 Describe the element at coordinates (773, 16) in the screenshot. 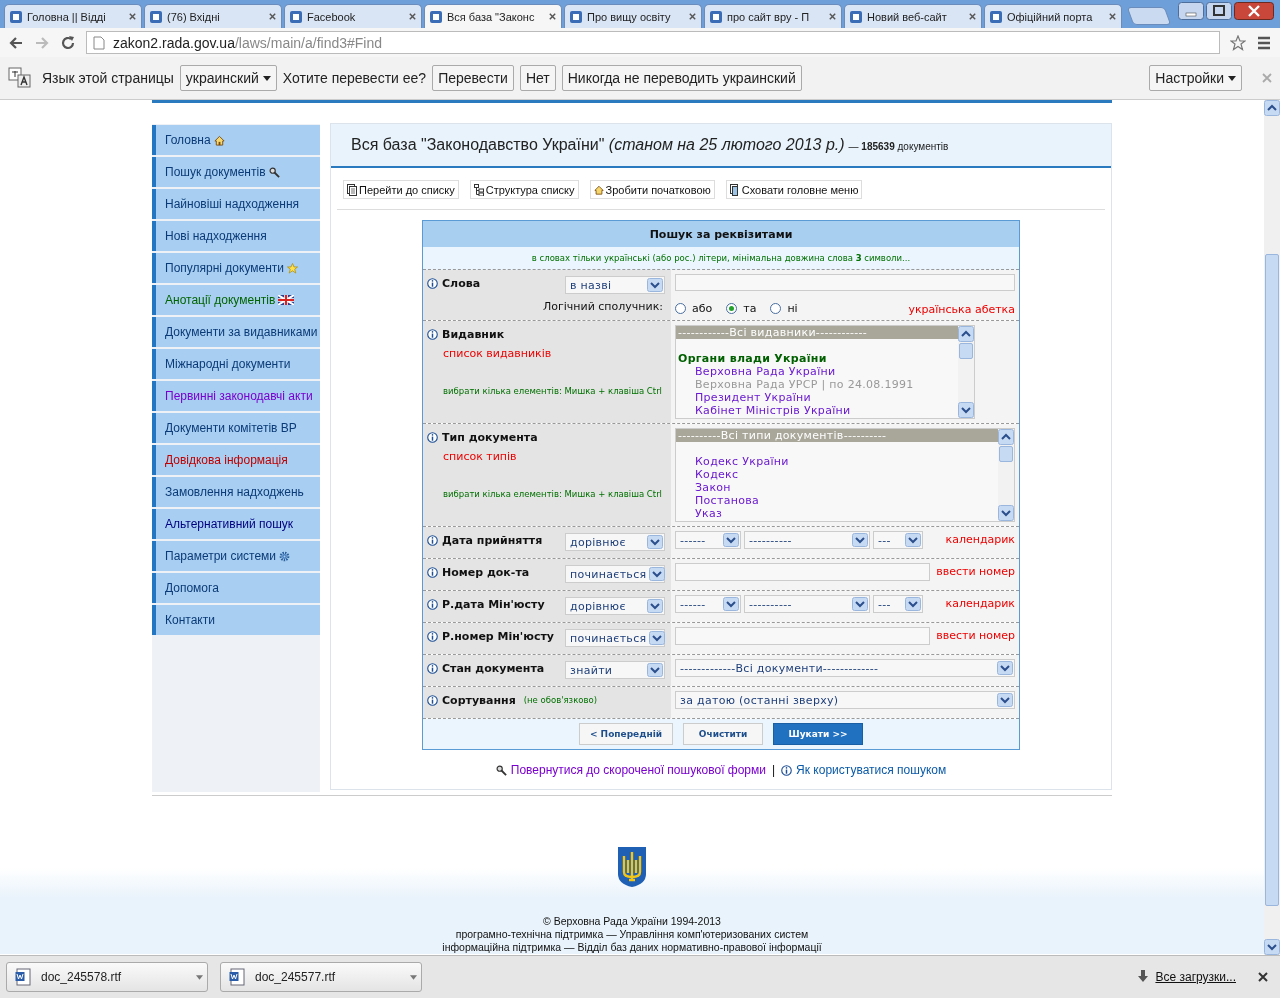

I see `browser-tab: про сайт вру - П` at that location.